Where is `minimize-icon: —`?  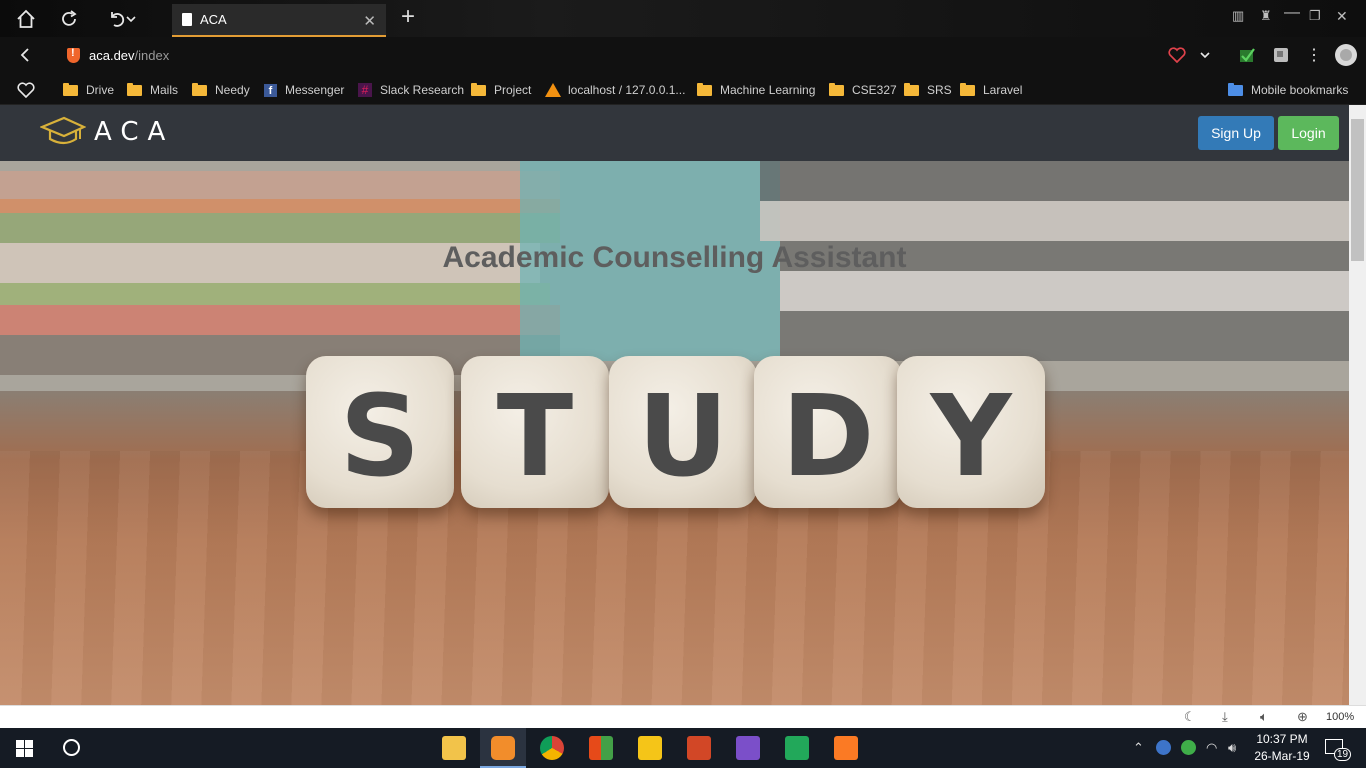
minimize-icon: — is located at coordinates (1292, 13).